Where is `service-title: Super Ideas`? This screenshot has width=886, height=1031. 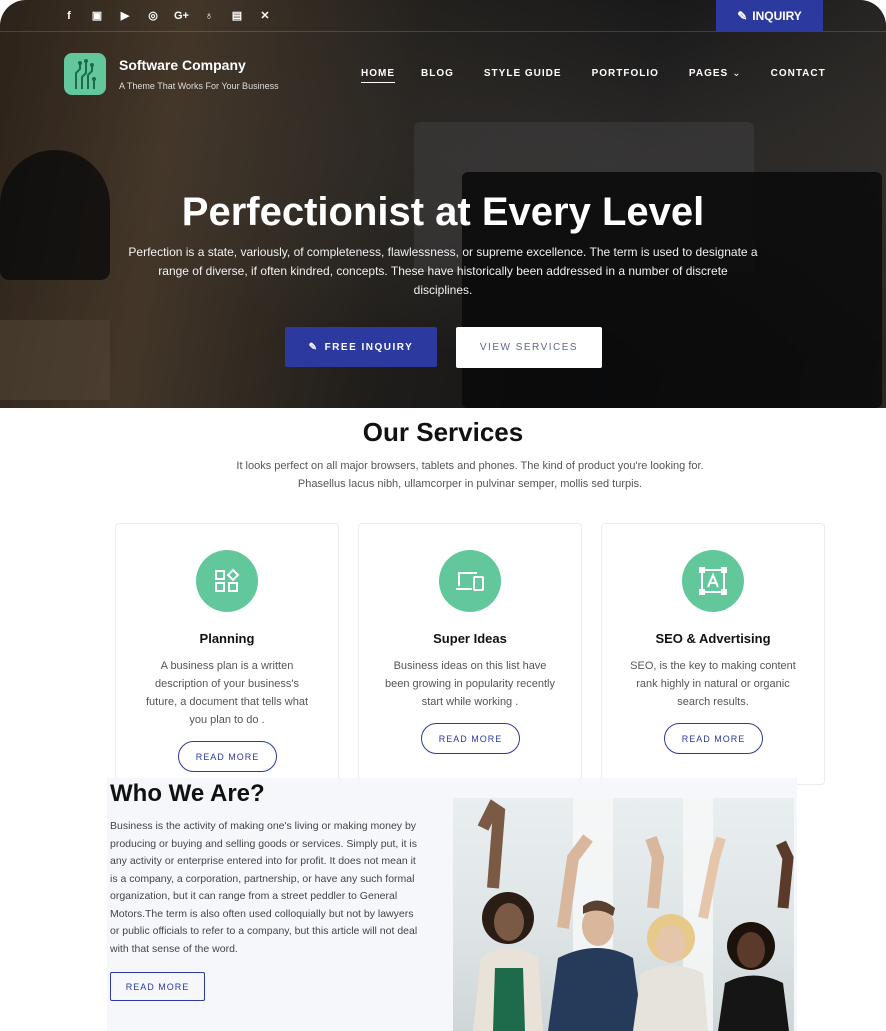
service-title: Super Ideas is located at coordinates (470, 638).